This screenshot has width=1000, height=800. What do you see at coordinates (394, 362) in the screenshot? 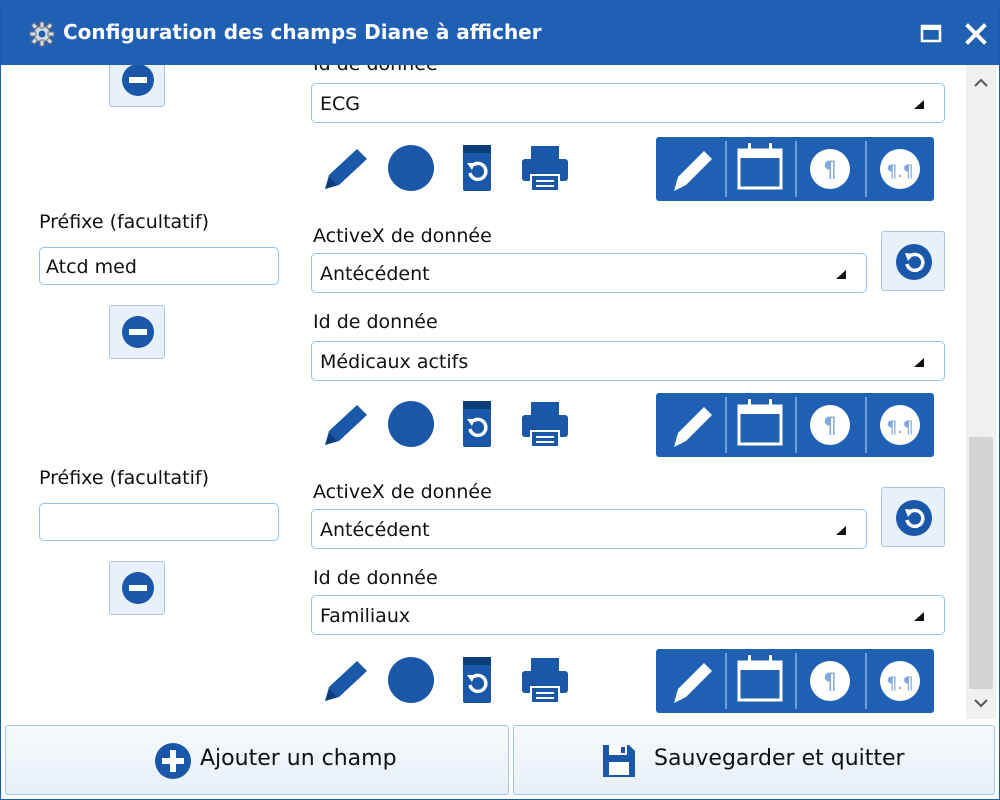
I see `id-select-value: Médicaux actifs` at bounding box center [394, 362].